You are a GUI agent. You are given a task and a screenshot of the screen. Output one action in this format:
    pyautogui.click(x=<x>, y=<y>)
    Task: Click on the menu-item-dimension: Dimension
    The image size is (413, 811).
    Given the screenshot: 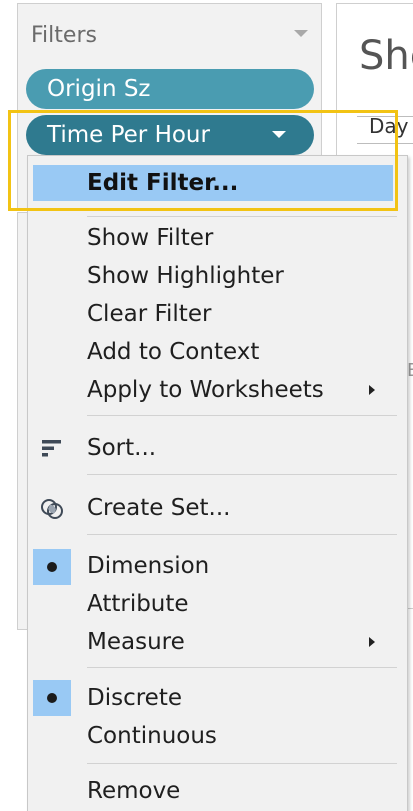 What is the action you would take?
    pyautogui.click(x=148, y=566)
    